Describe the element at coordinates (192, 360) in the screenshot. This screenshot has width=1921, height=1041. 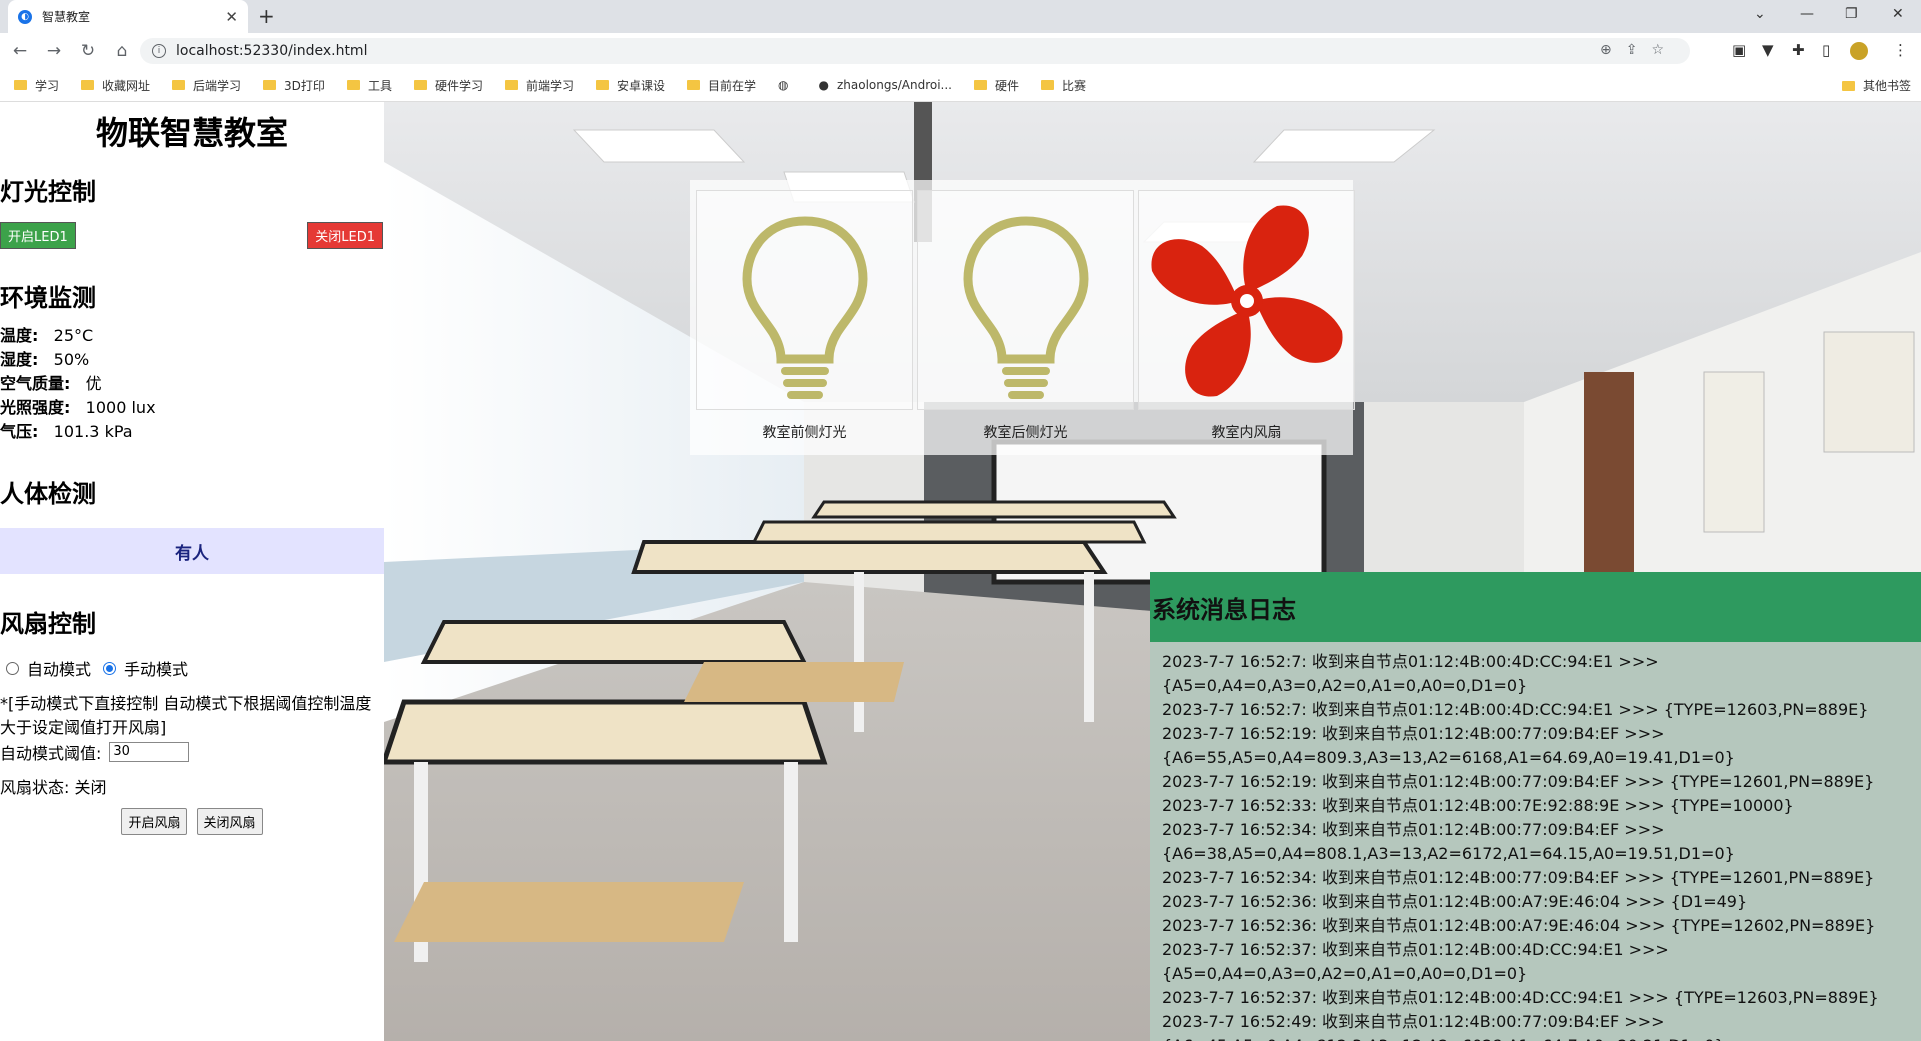
I see `env-row-humidity: 湿度: 50%` at that location.